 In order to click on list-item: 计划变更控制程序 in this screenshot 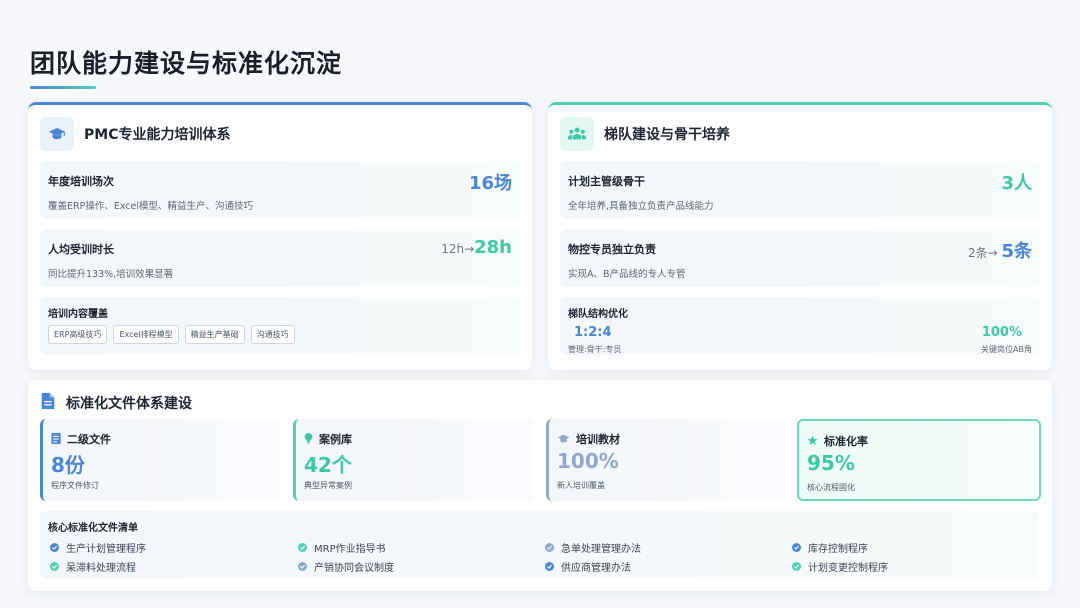, I will do `click(840, 566)`.